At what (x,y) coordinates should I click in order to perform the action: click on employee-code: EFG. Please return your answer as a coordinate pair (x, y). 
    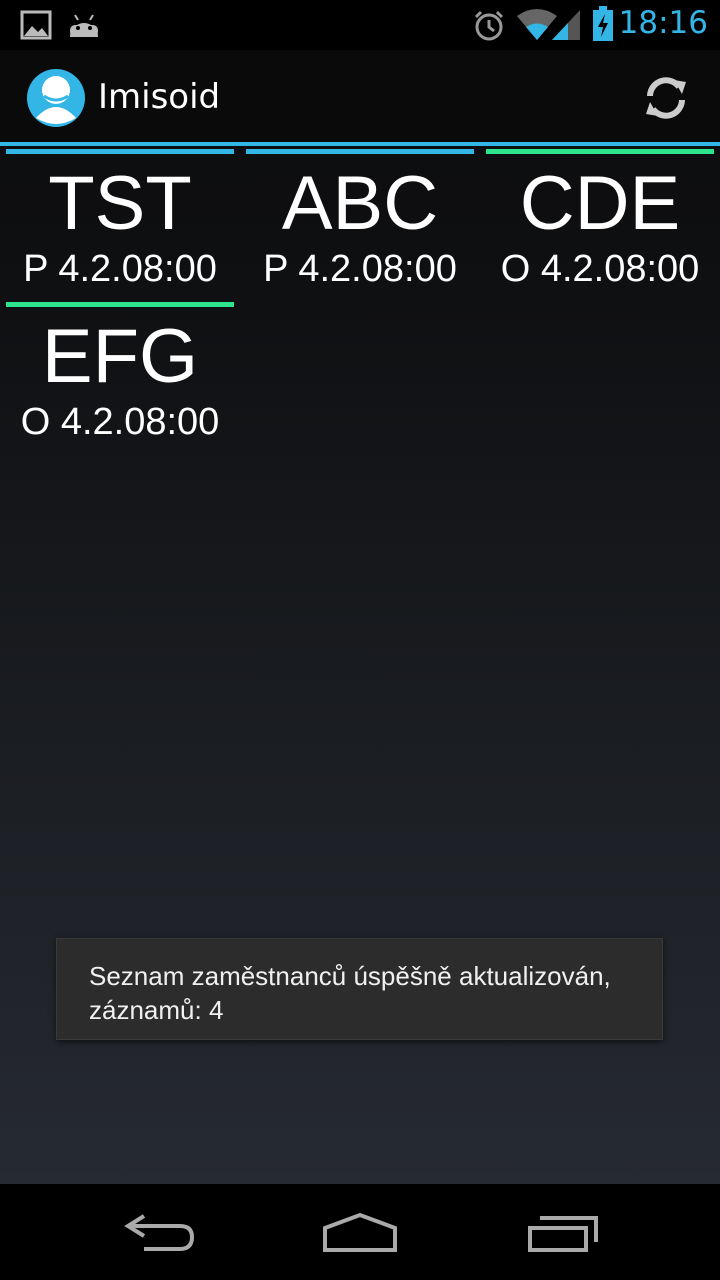
    Looking at the image, I should click on (120, 356).